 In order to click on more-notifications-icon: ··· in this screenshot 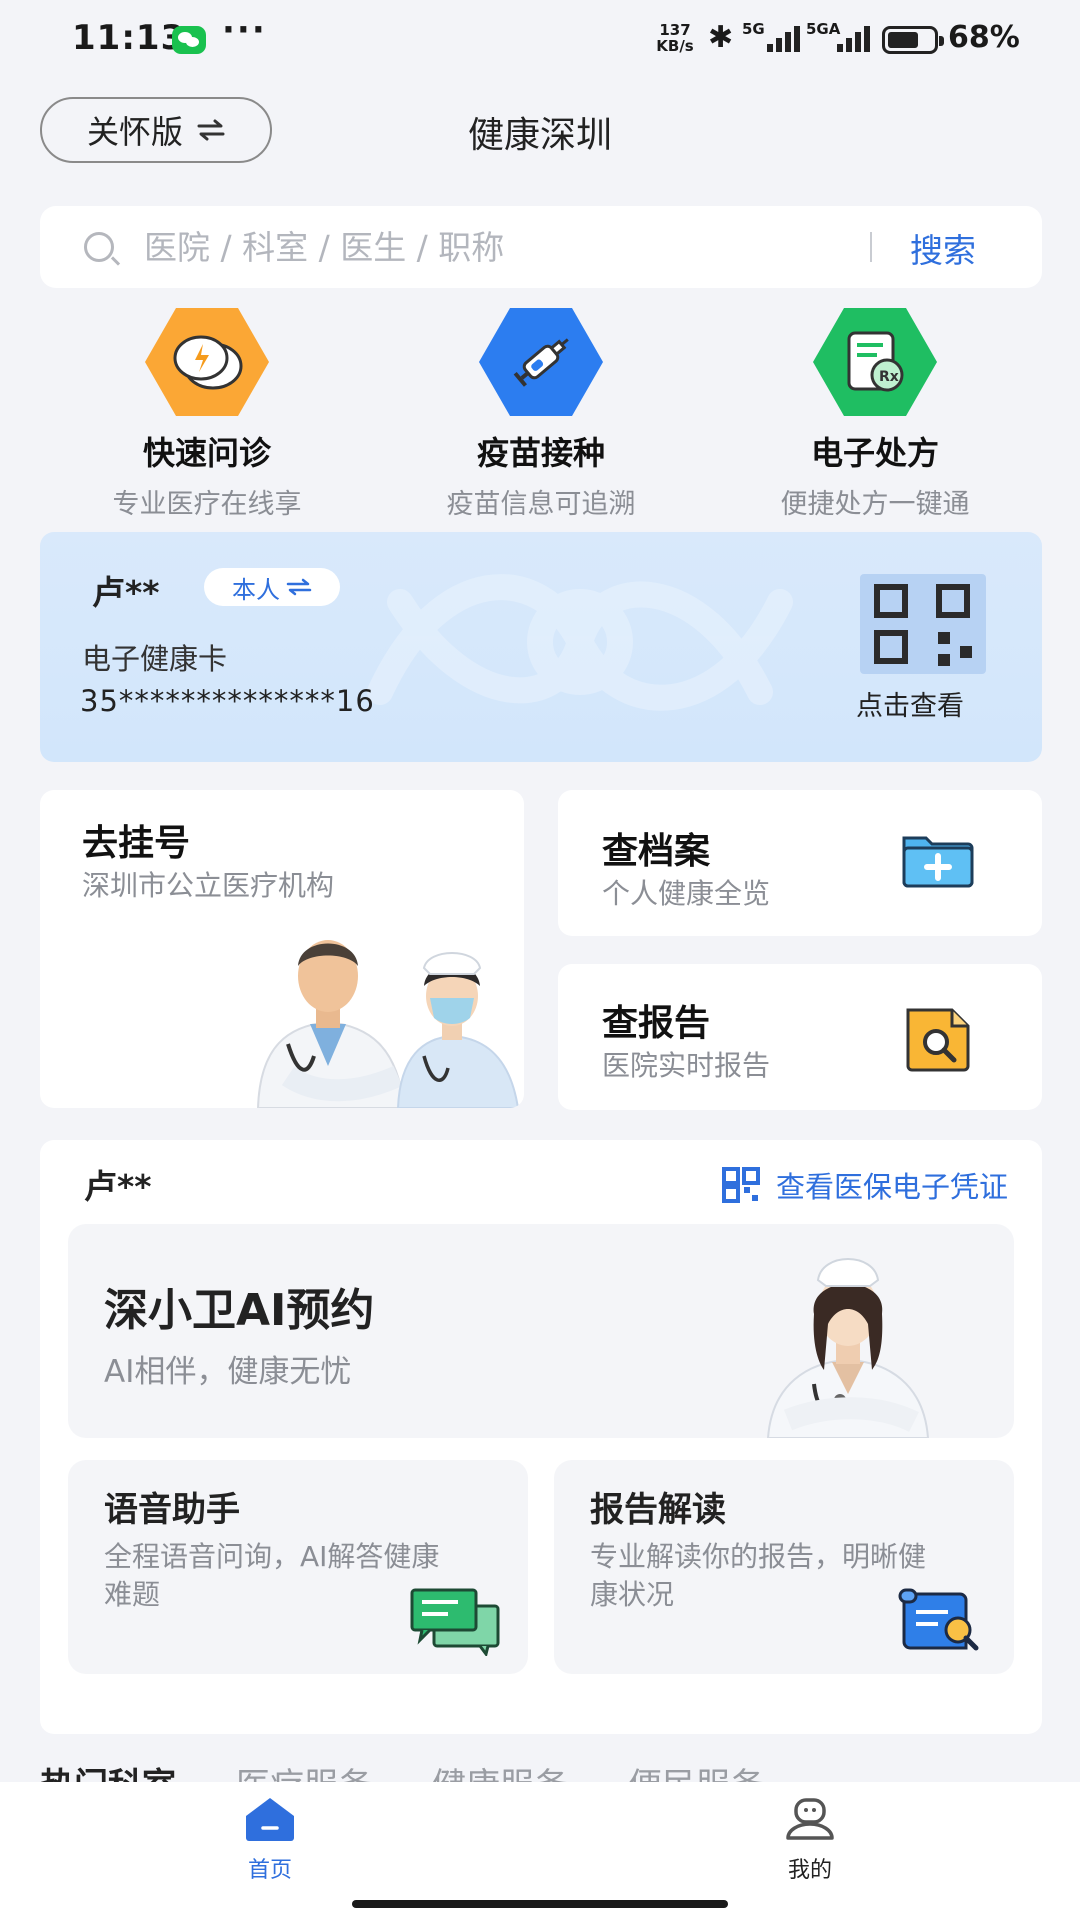, I will do `click(244, 30)`.